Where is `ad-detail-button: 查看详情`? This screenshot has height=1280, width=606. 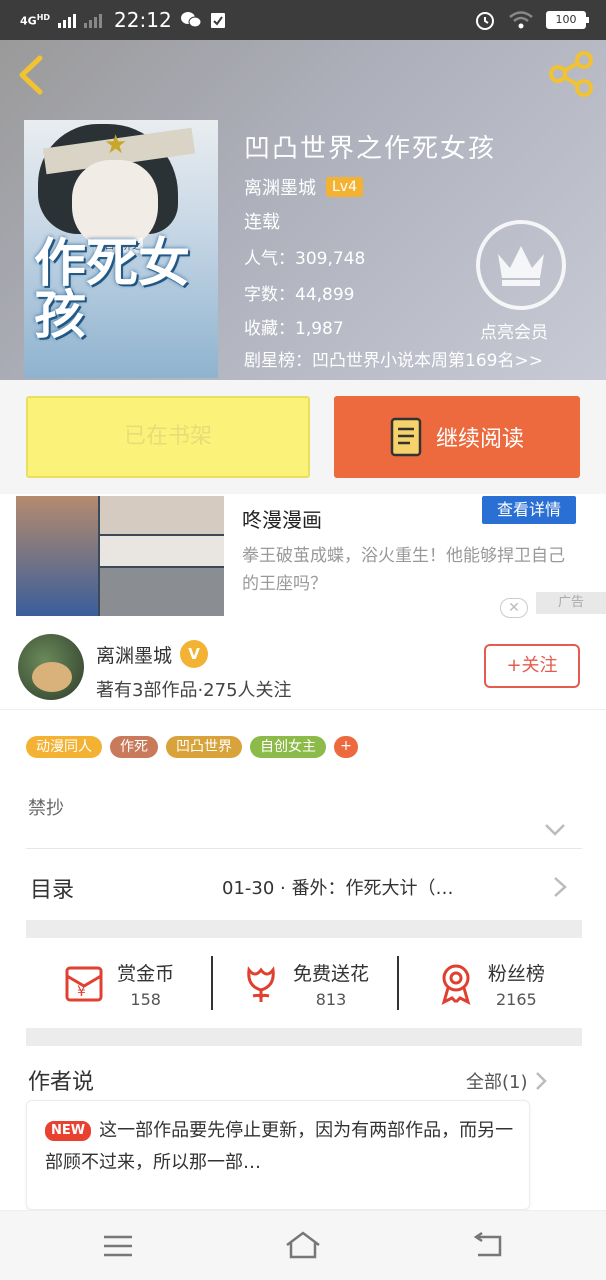
ad-detail-button: 查看详情 is located at coordinates (529, 510).